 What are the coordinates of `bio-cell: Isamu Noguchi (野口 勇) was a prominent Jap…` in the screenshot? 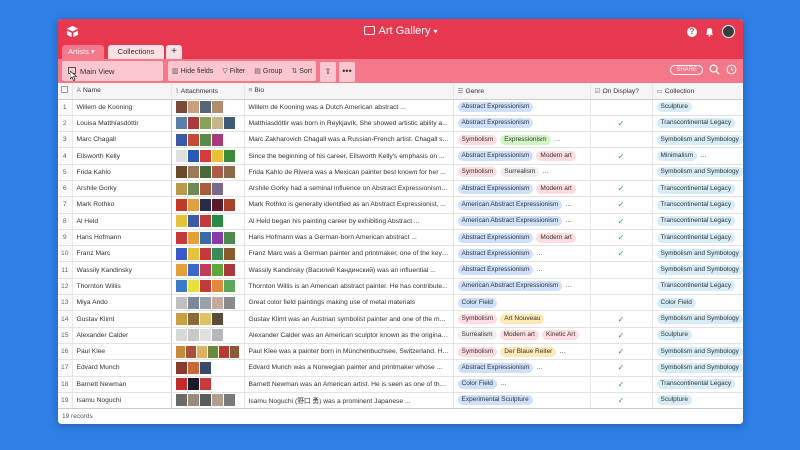 It's located at (349, 401).